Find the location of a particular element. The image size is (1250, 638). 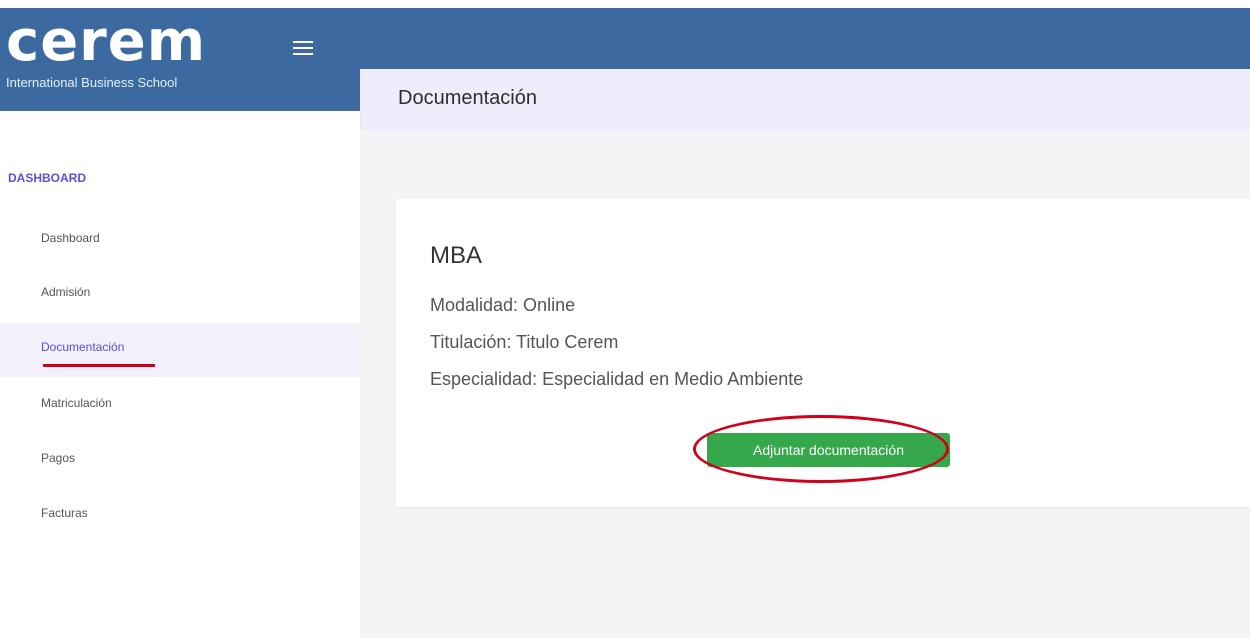

sidebar-item-label: Admisión is located at coordinates (66, 292).